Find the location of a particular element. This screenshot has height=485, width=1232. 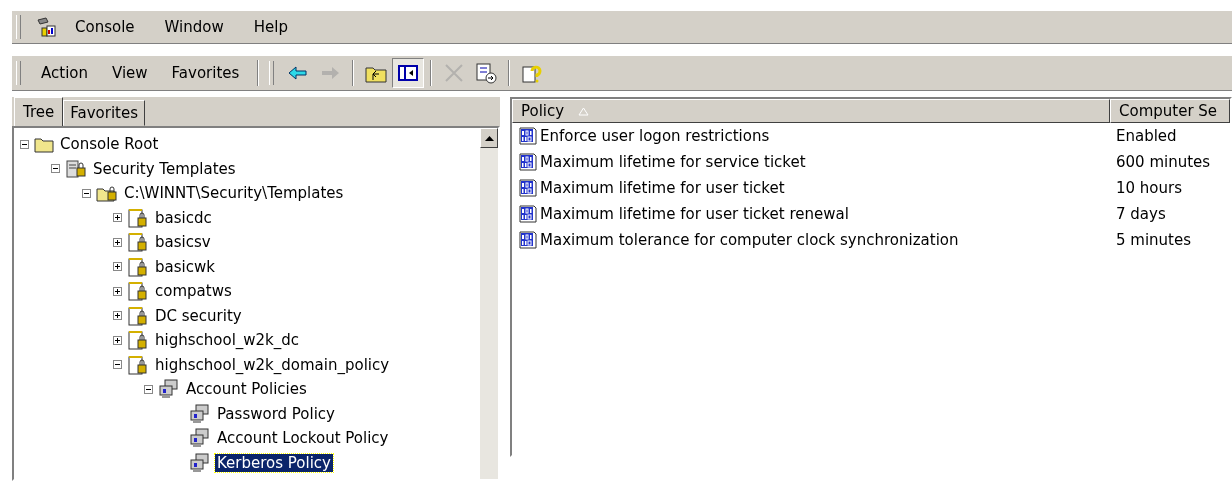

menu-item: Window is located at coordinates (194, 27).